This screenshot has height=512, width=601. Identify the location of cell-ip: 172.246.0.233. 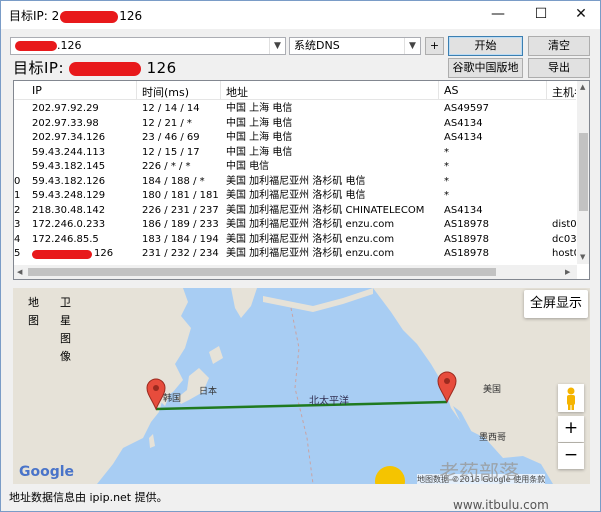
(69, 224).